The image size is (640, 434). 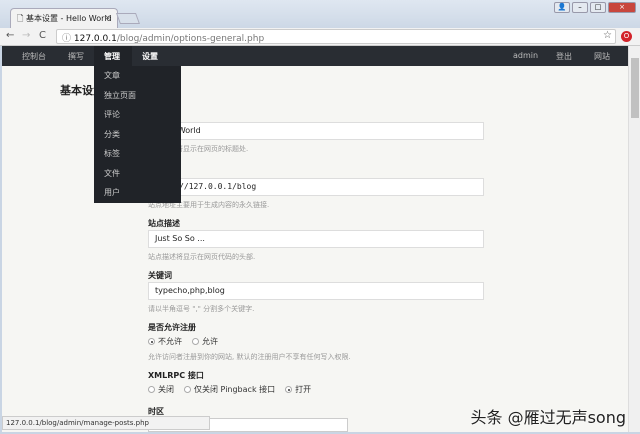 I want to click on site-url-input: http://127.0.0.1/blog, so click(x=316, y=187).